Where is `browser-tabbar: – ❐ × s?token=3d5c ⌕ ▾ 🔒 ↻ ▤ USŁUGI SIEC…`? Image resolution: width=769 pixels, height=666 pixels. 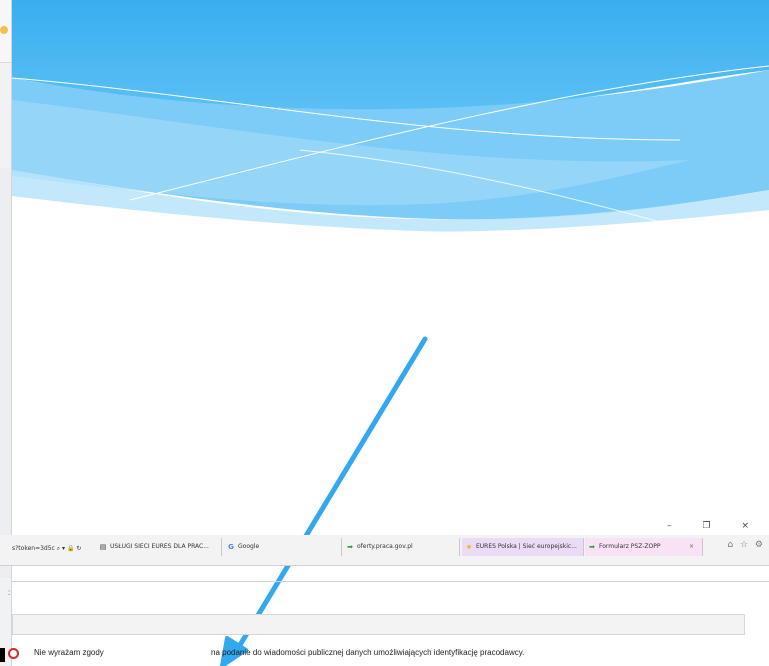 browser-tabbar: – ❐ × s?token=3d5c ⌕ ▾ 🔒 ↻ ▤ USŁUGI SIEC… is located at coordinates (384, 543).